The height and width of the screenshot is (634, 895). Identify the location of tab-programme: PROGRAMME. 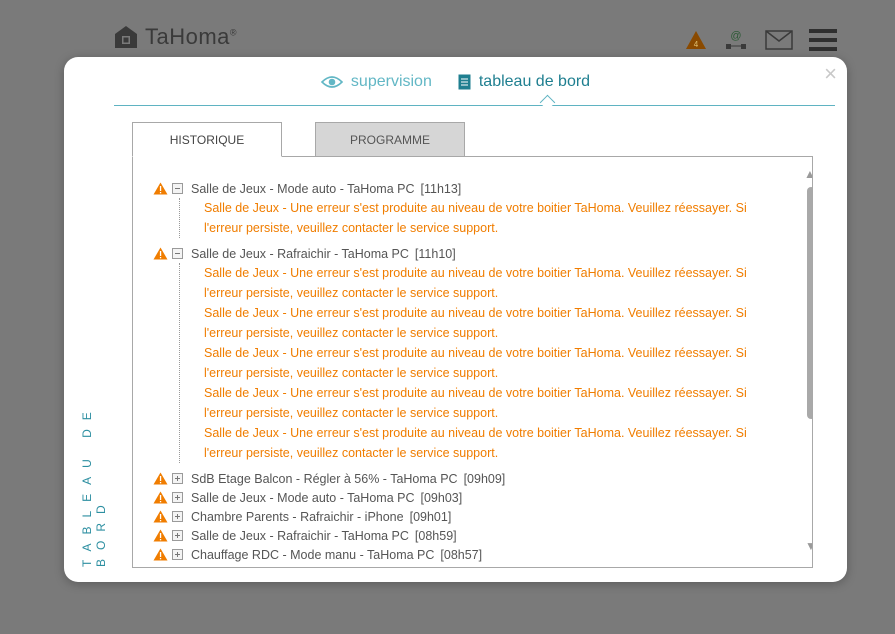
(390, 139).